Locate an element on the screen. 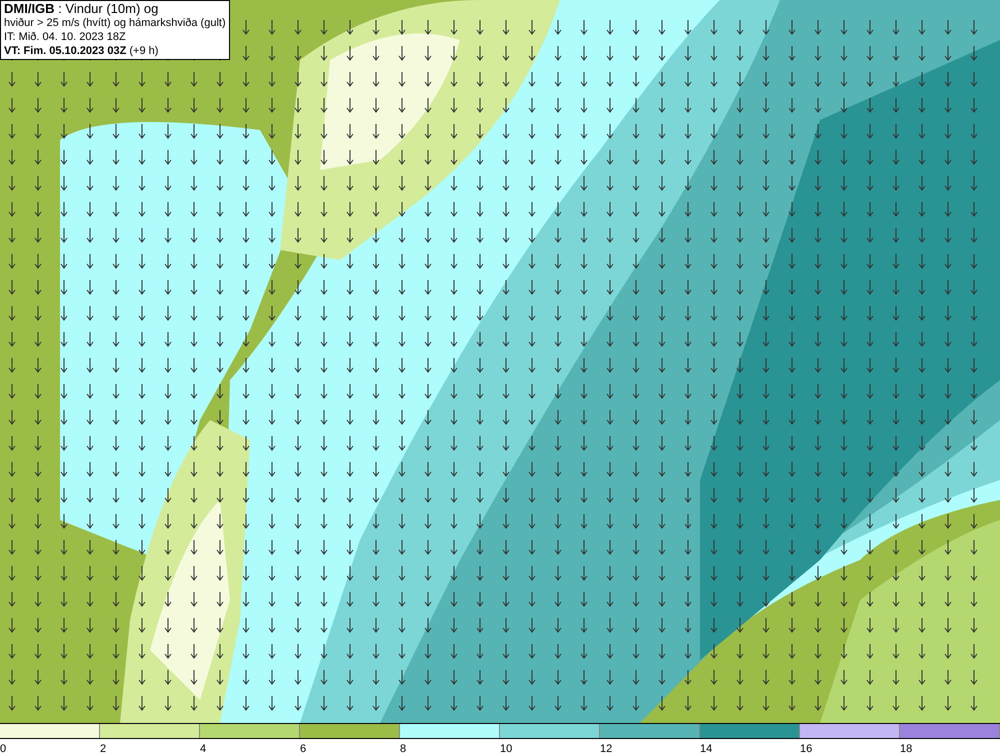  tick-label: 4 is located at coordinates (203, 748).